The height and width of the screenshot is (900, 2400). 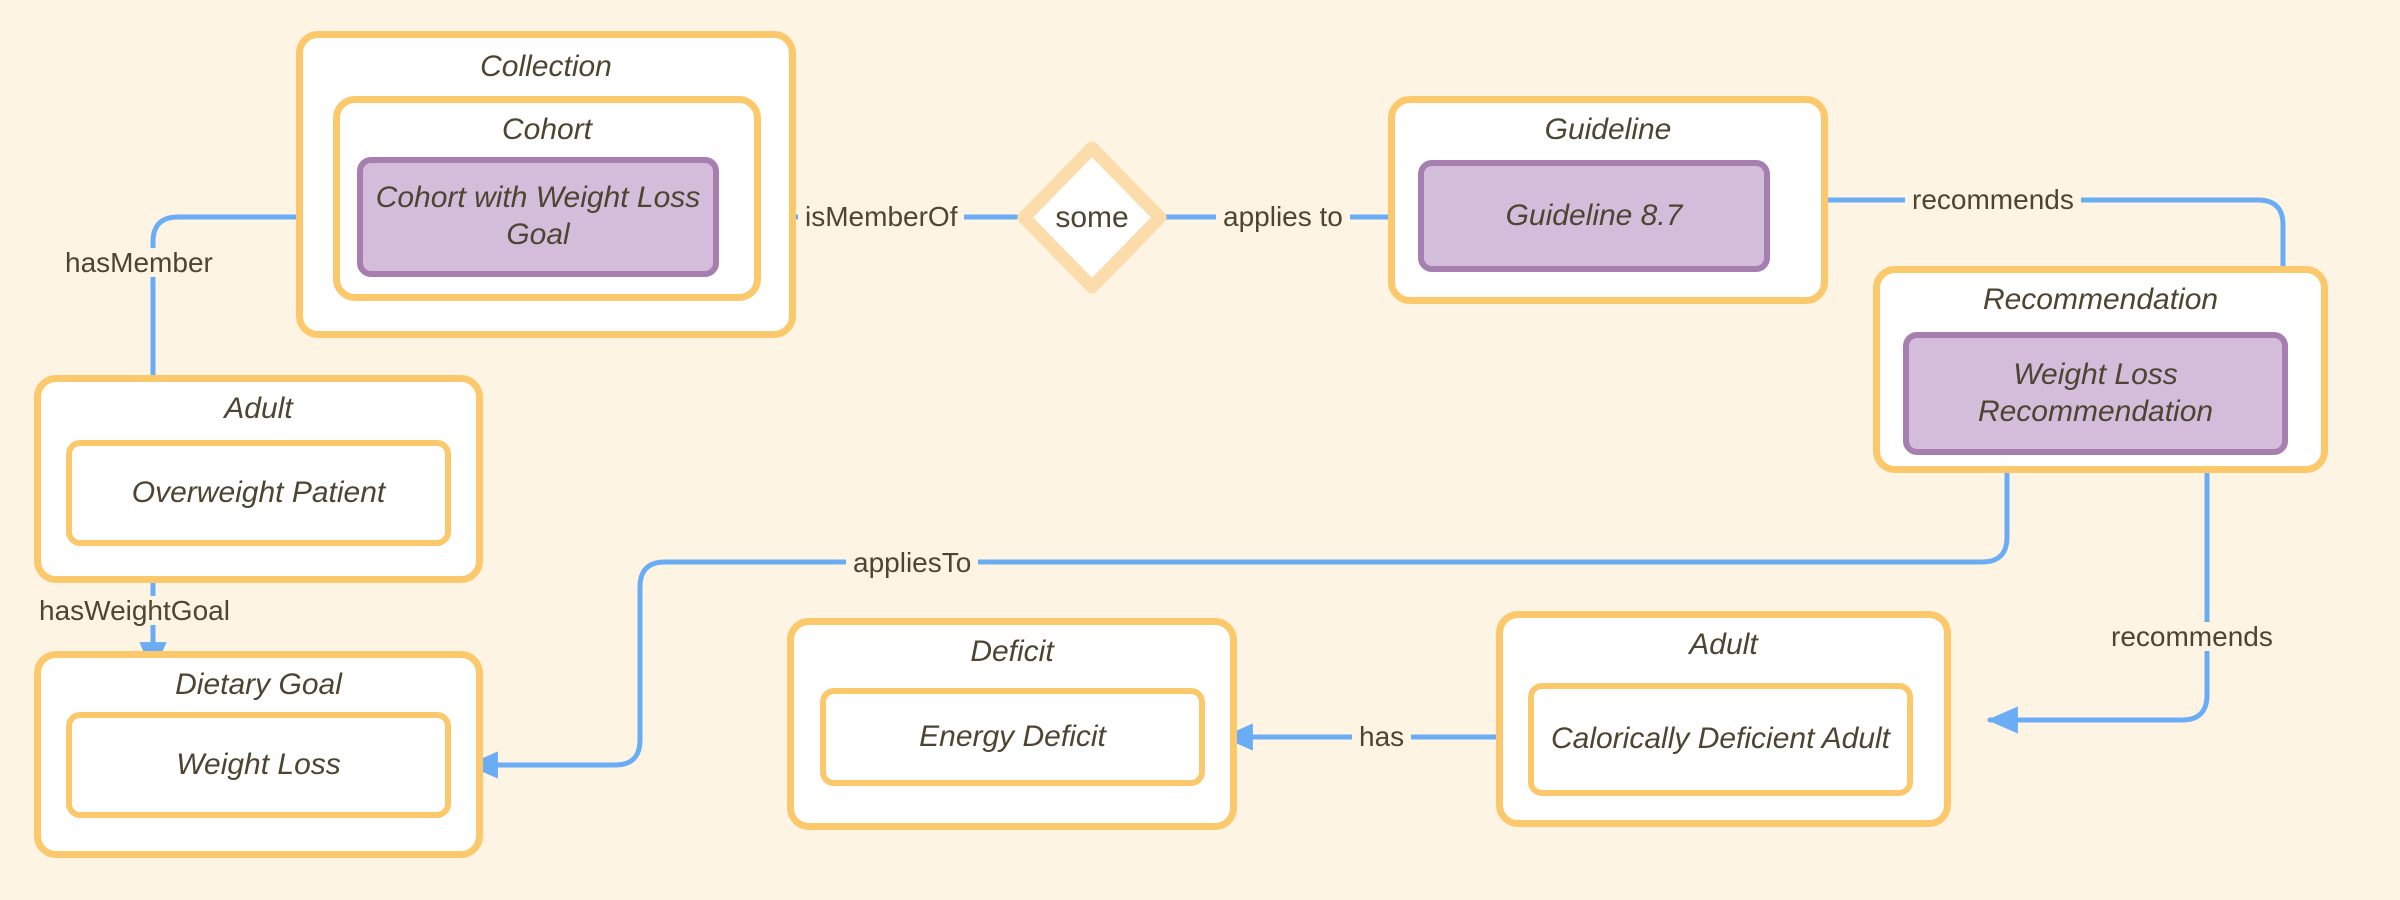 I want to click on class-label-collection: Collection, so click(x=546, y=66).